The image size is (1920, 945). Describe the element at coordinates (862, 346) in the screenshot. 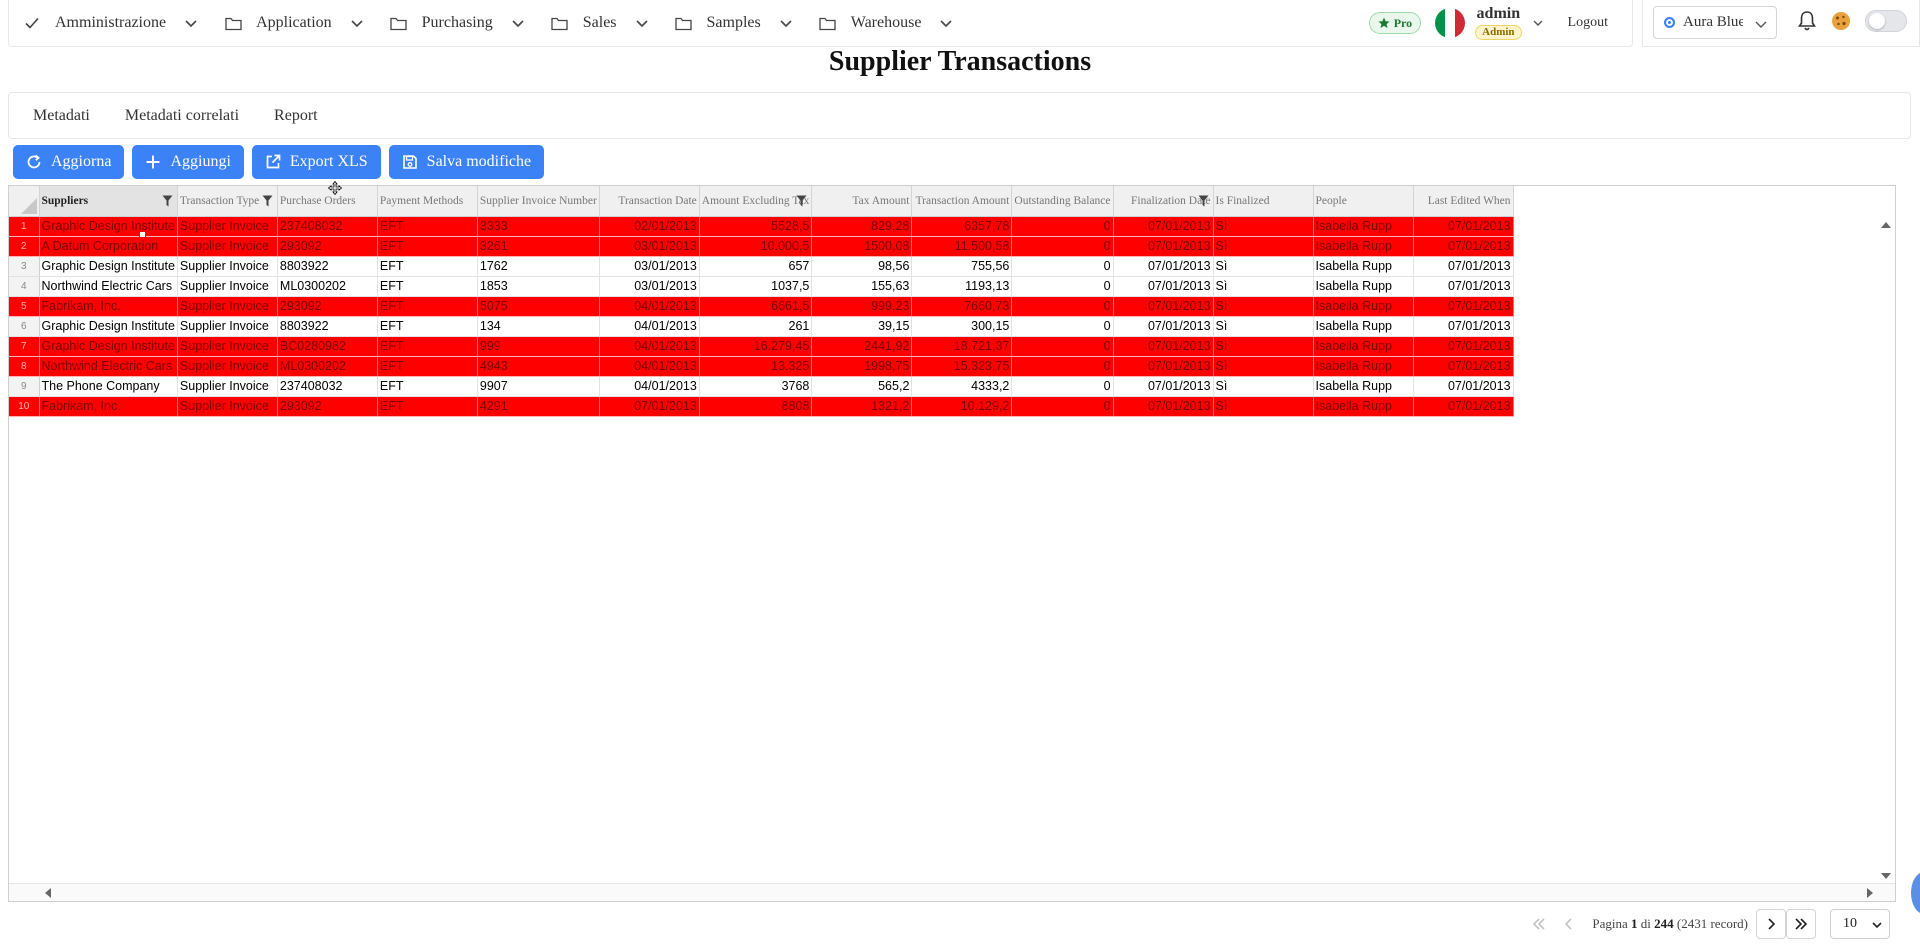

I see `table-cell: 2441,92` at that location.